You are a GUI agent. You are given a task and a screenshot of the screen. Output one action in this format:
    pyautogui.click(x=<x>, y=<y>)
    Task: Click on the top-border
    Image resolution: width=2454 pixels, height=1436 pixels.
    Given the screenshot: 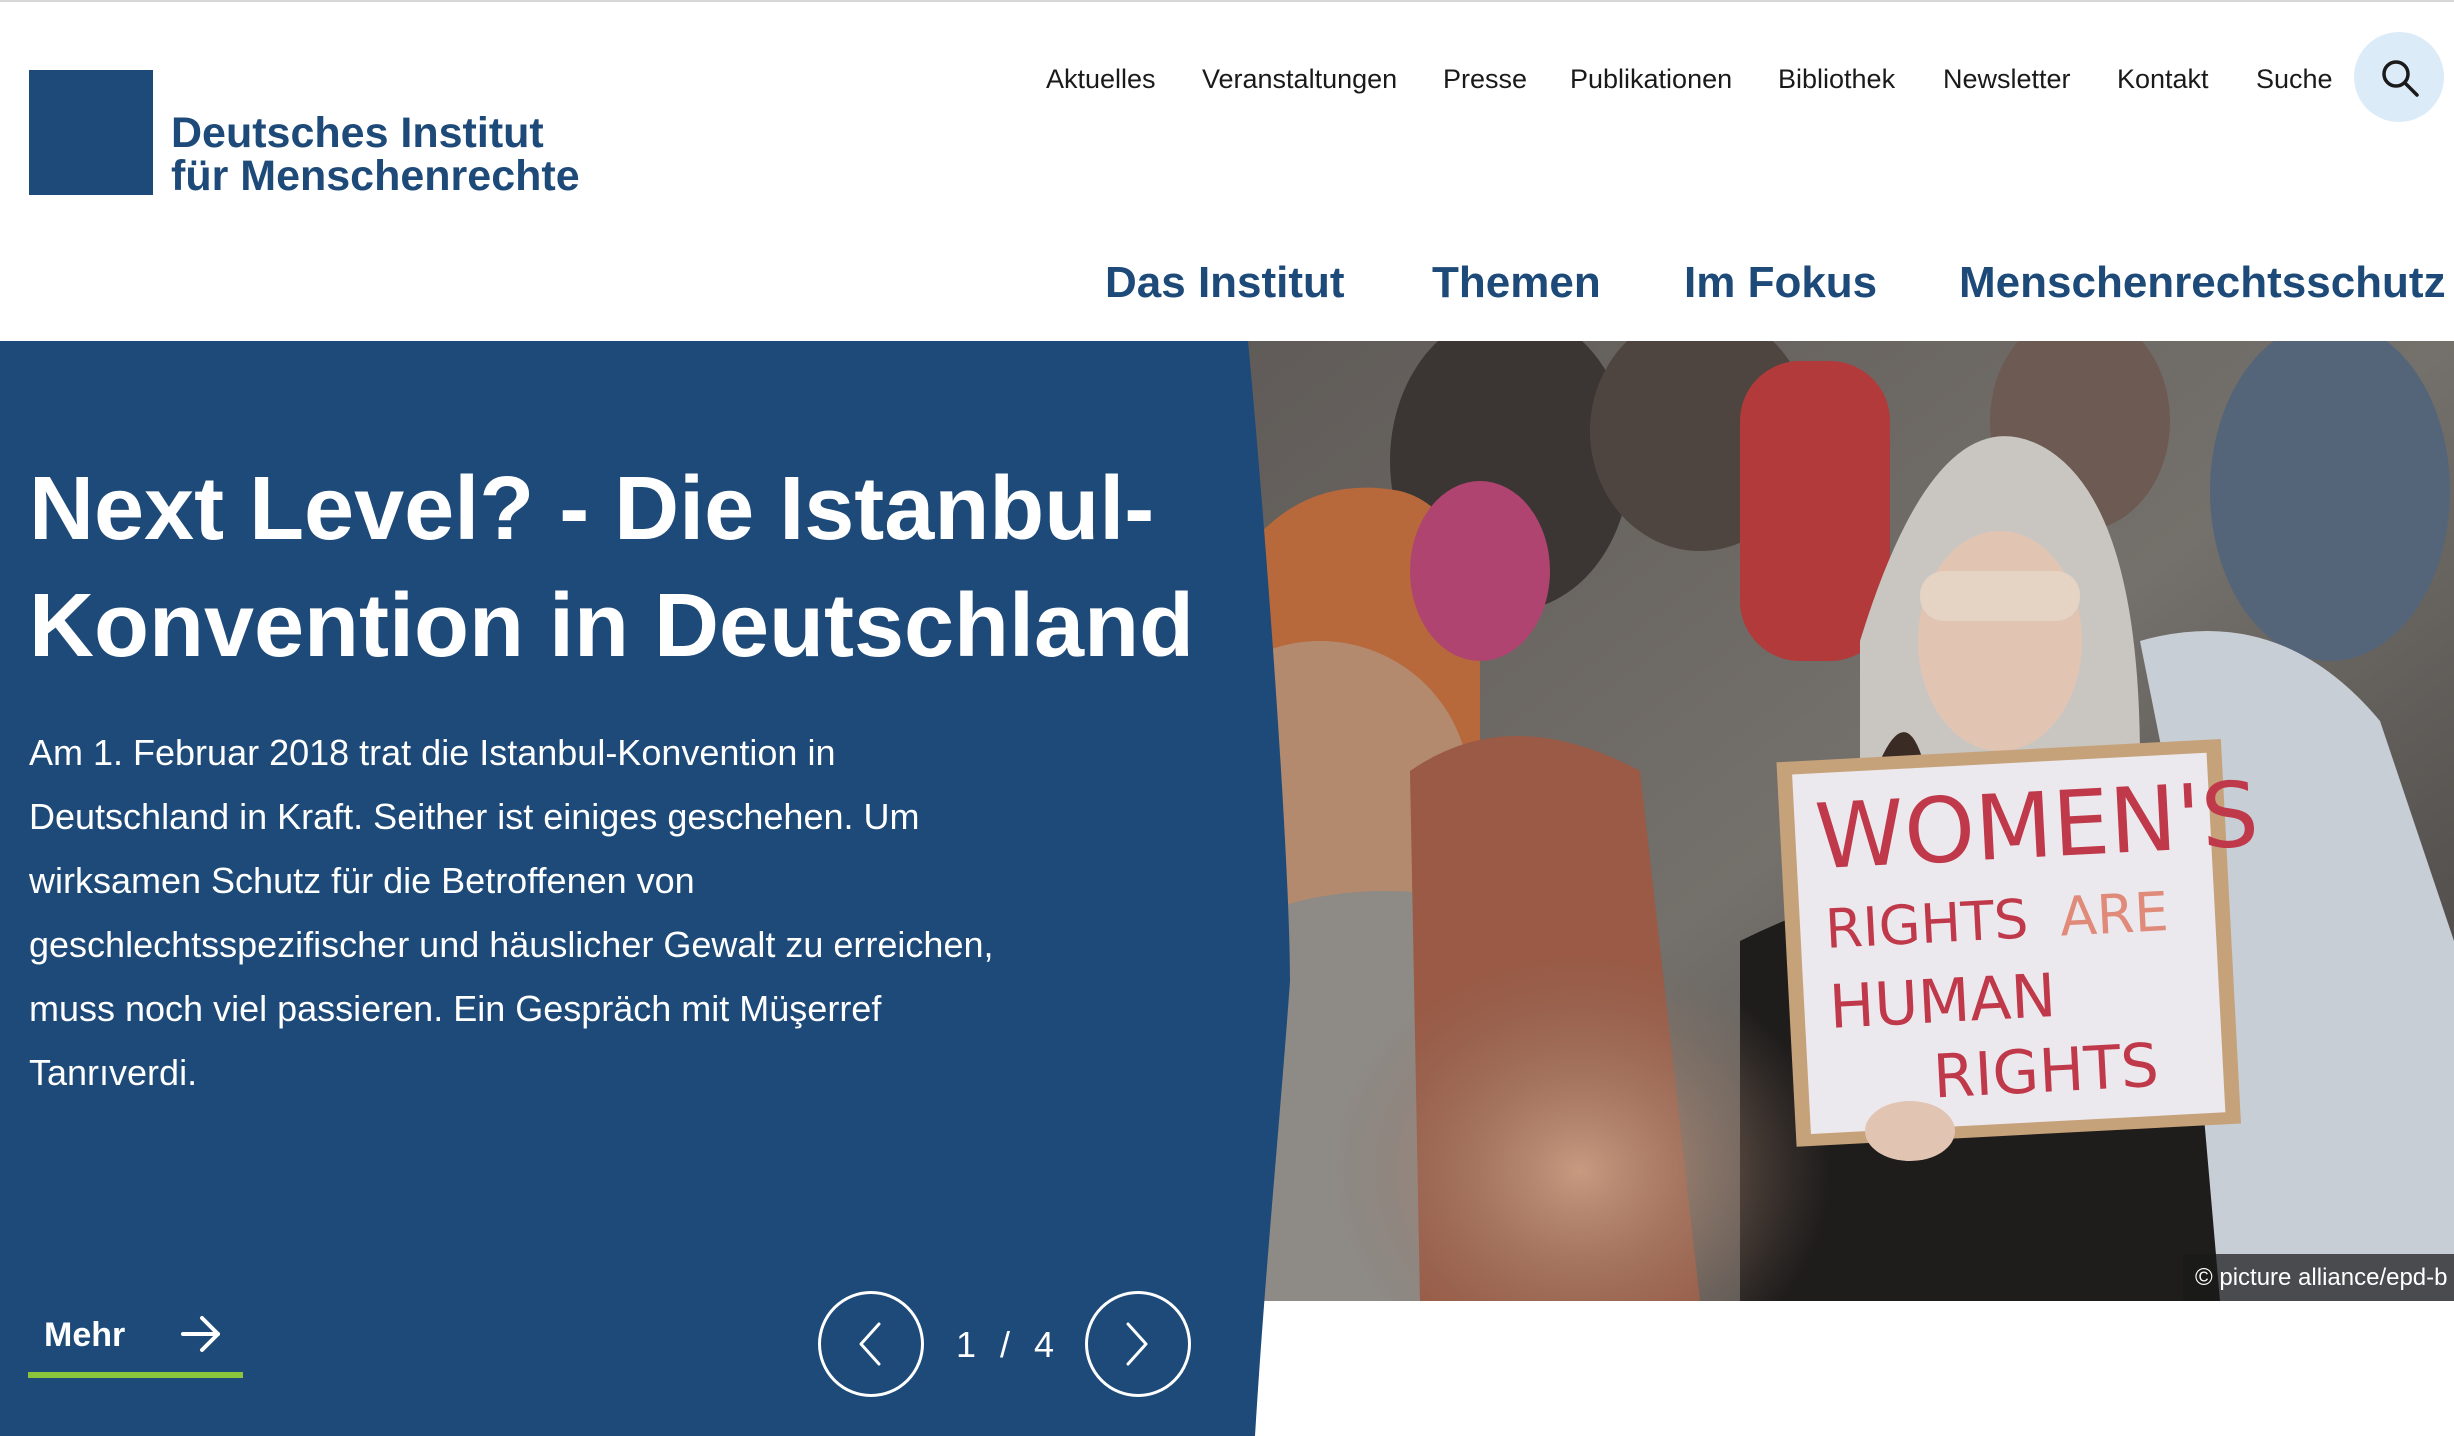 What is the action you would take?
    pyautogui.click(x=1227, y=1)
    